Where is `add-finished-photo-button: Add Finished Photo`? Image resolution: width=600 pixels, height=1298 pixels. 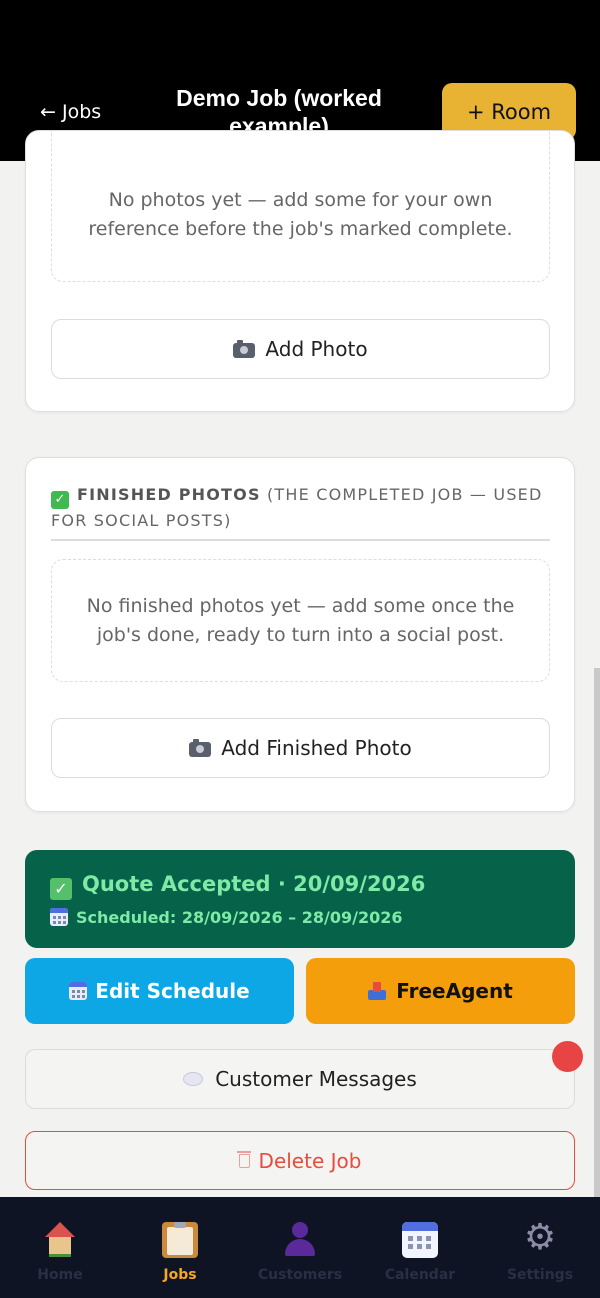 add-finished-photo-button: Add Finished Photo is located at coordinates (300, 748).